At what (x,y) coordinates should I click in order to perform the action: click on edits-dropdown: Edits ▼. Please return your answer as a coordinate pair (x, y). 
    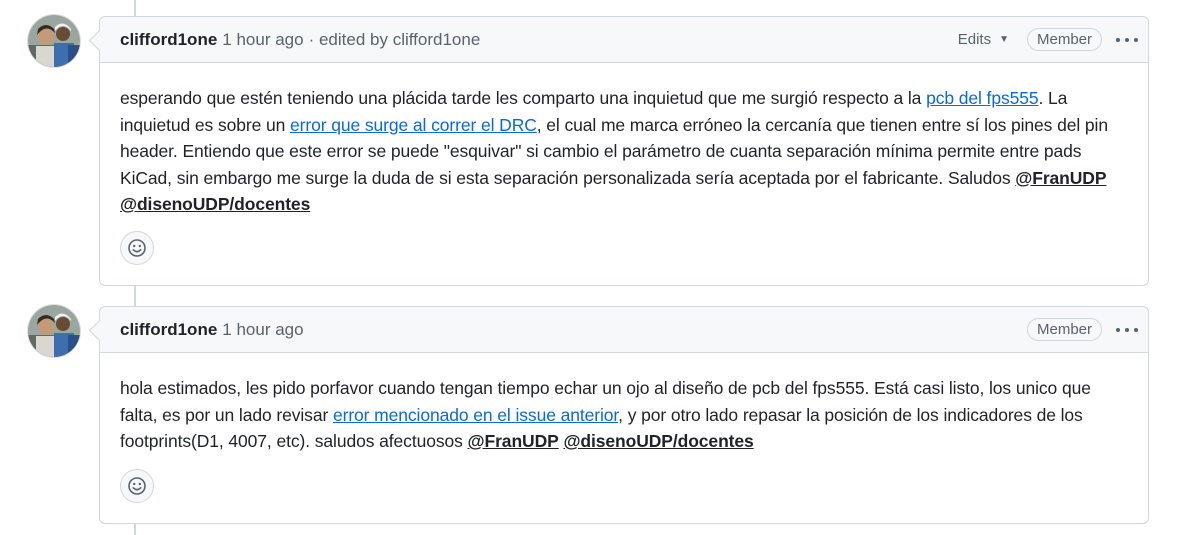
    Looking at the image, I should click on (983, 39).